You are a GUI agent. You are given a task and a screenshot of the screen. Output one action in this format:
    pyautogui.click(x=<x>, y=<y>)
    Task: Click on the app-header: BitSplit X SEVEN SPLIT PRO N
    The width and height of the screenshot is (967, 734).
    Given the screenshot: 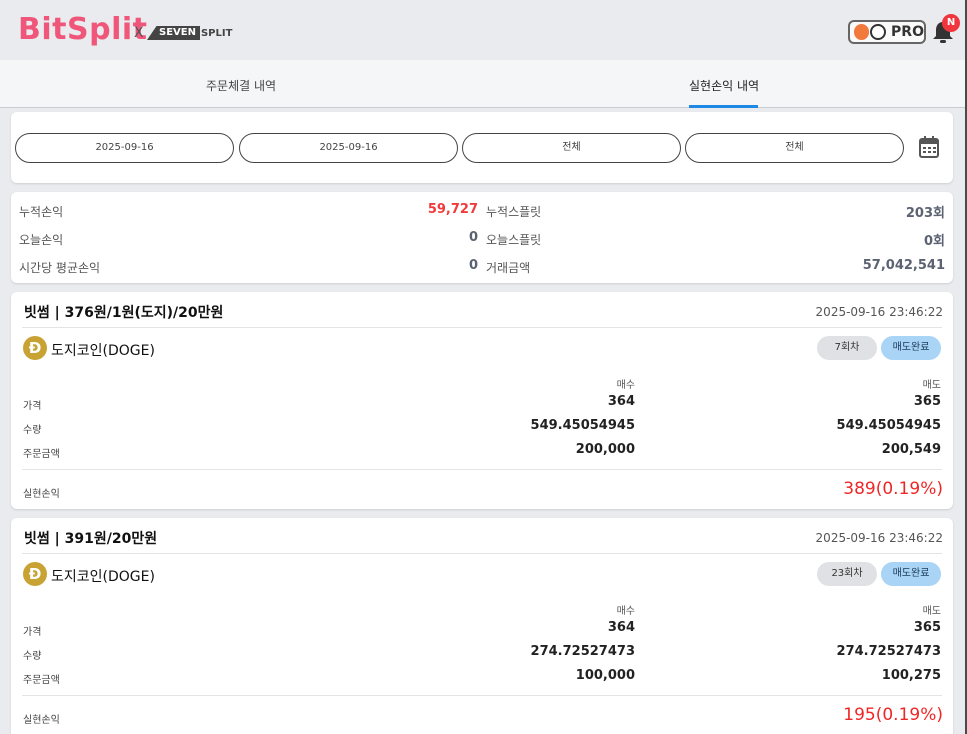 What is the action you would take?
    pyautogui.click(x=482, y=30)
    